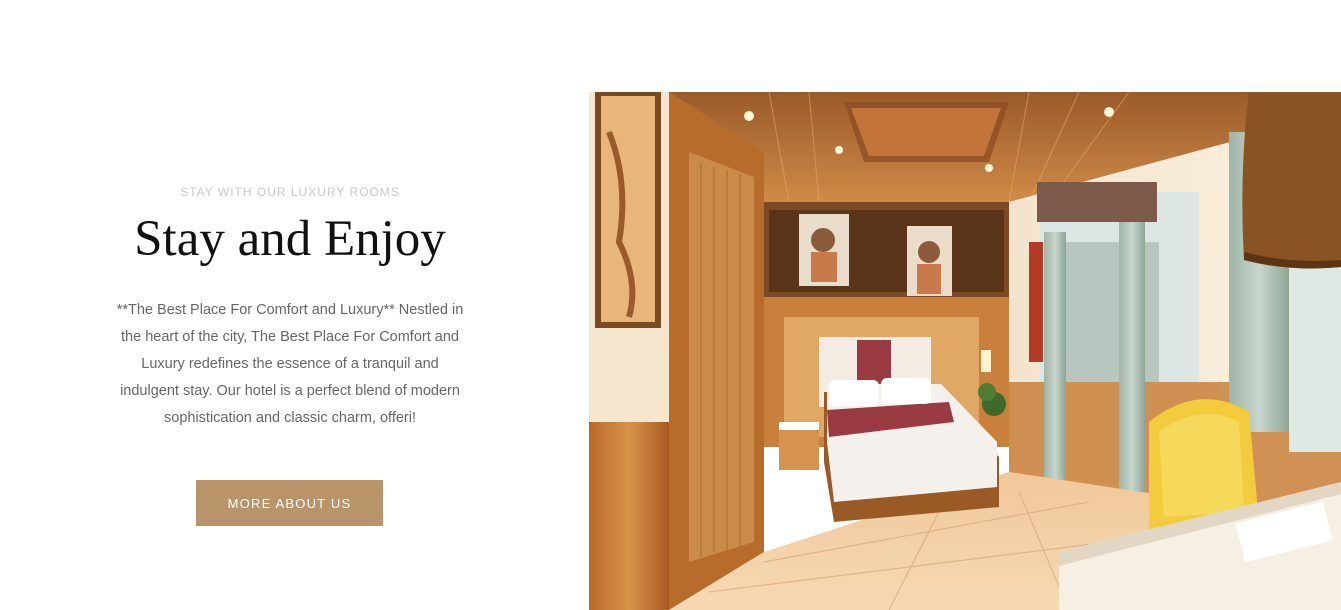 The height and width of the screenshot is (610, 1341). I want to click on section-eyebrow: STAY WITH OUR LUXURY ROOMS, so click(290, 192).